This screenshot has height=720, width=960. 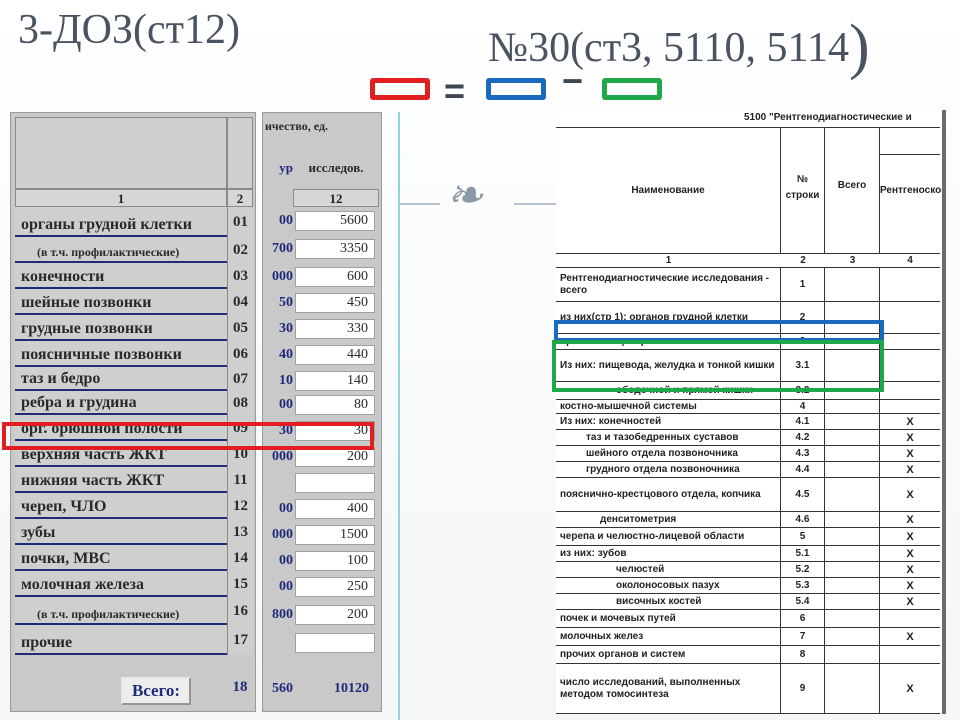 I want to click on mid-row-value-field: 400, so click(x=335, y=509).